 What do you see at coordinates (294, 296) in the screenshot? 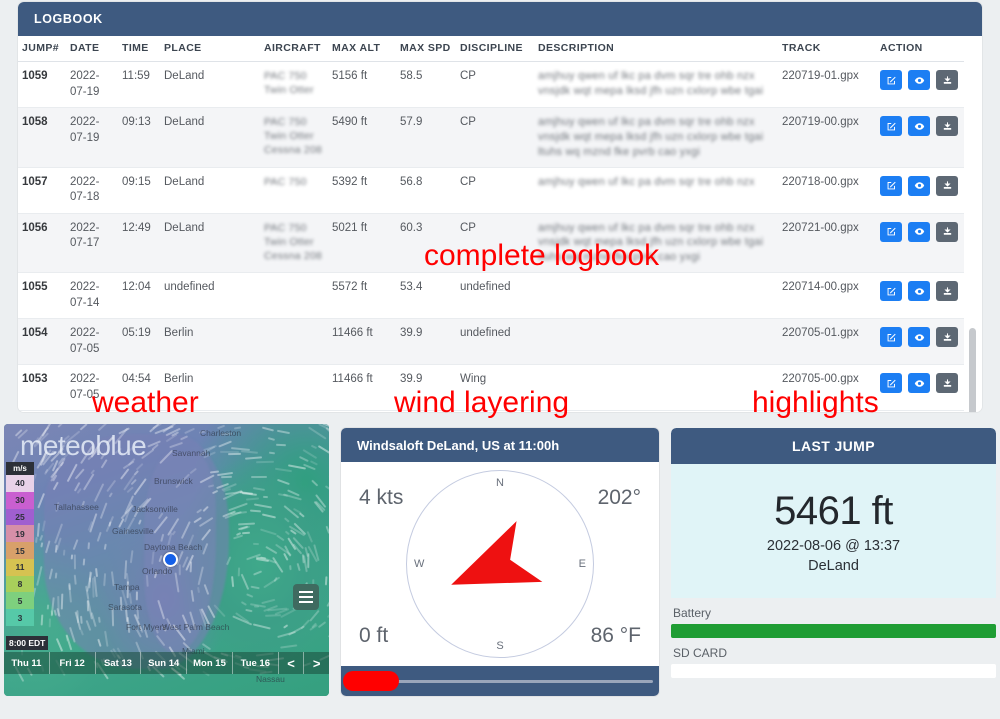
I see `cell-aircraft` at bounding box center [294, 296].